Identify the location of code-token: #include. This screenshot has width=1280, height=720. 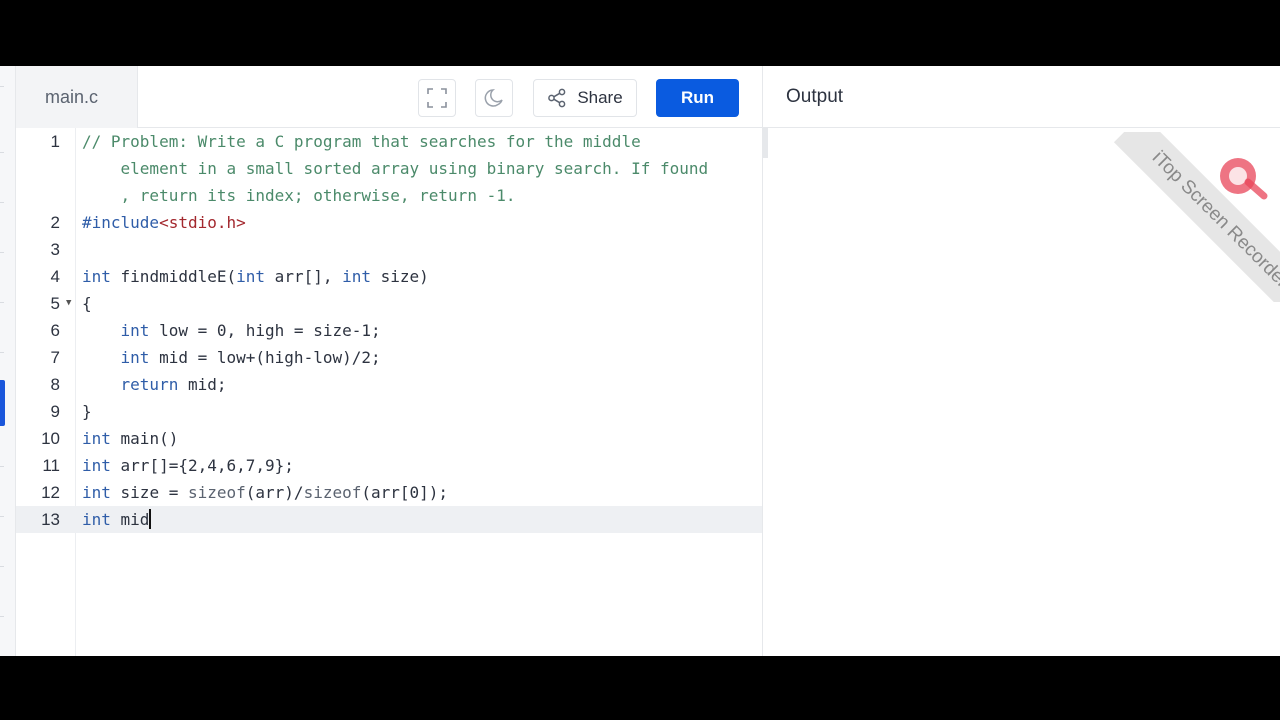
(121, 222).